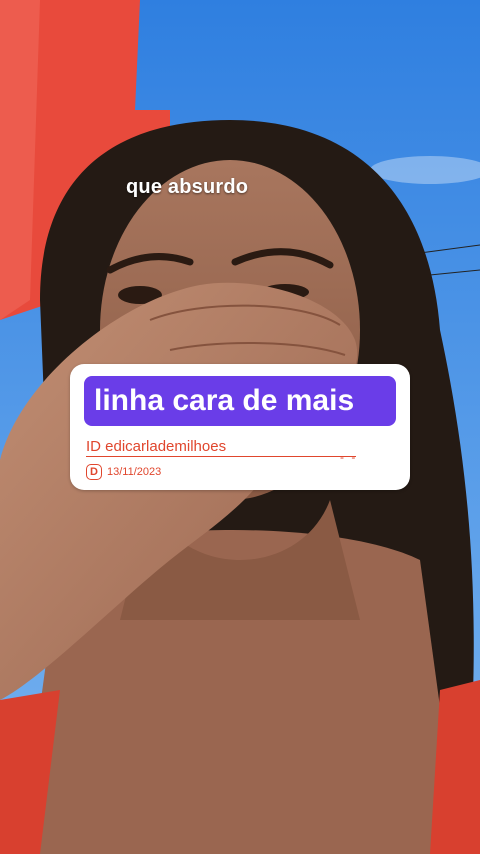  I want to click on sticker-dash: - -, so click(349, 457).